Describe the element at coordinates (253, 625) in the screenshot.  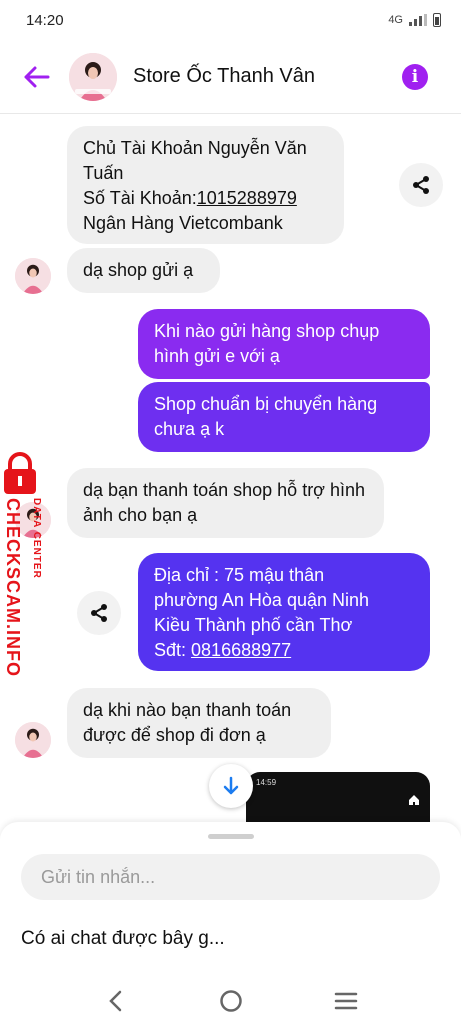
I see `message-line: Kiều Thành phố cần Thơ` at that location.